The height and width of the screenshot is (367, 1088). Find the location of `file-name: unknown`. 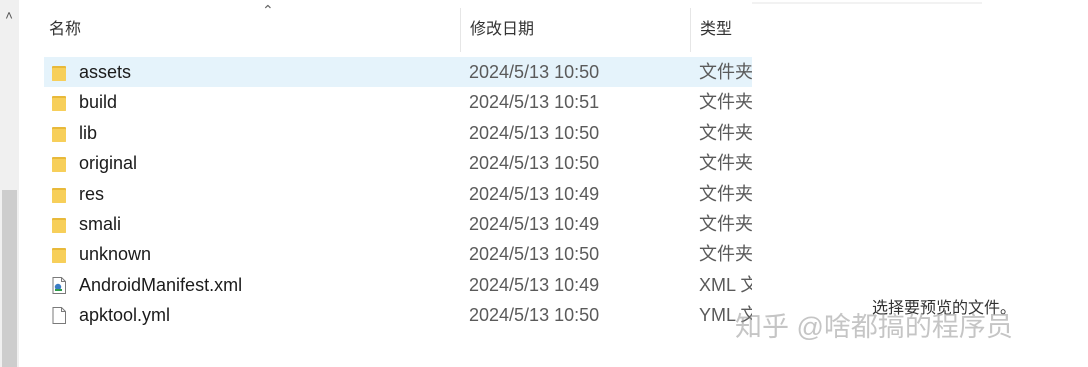

file-name: unknown is located at coordinates (115, 254).